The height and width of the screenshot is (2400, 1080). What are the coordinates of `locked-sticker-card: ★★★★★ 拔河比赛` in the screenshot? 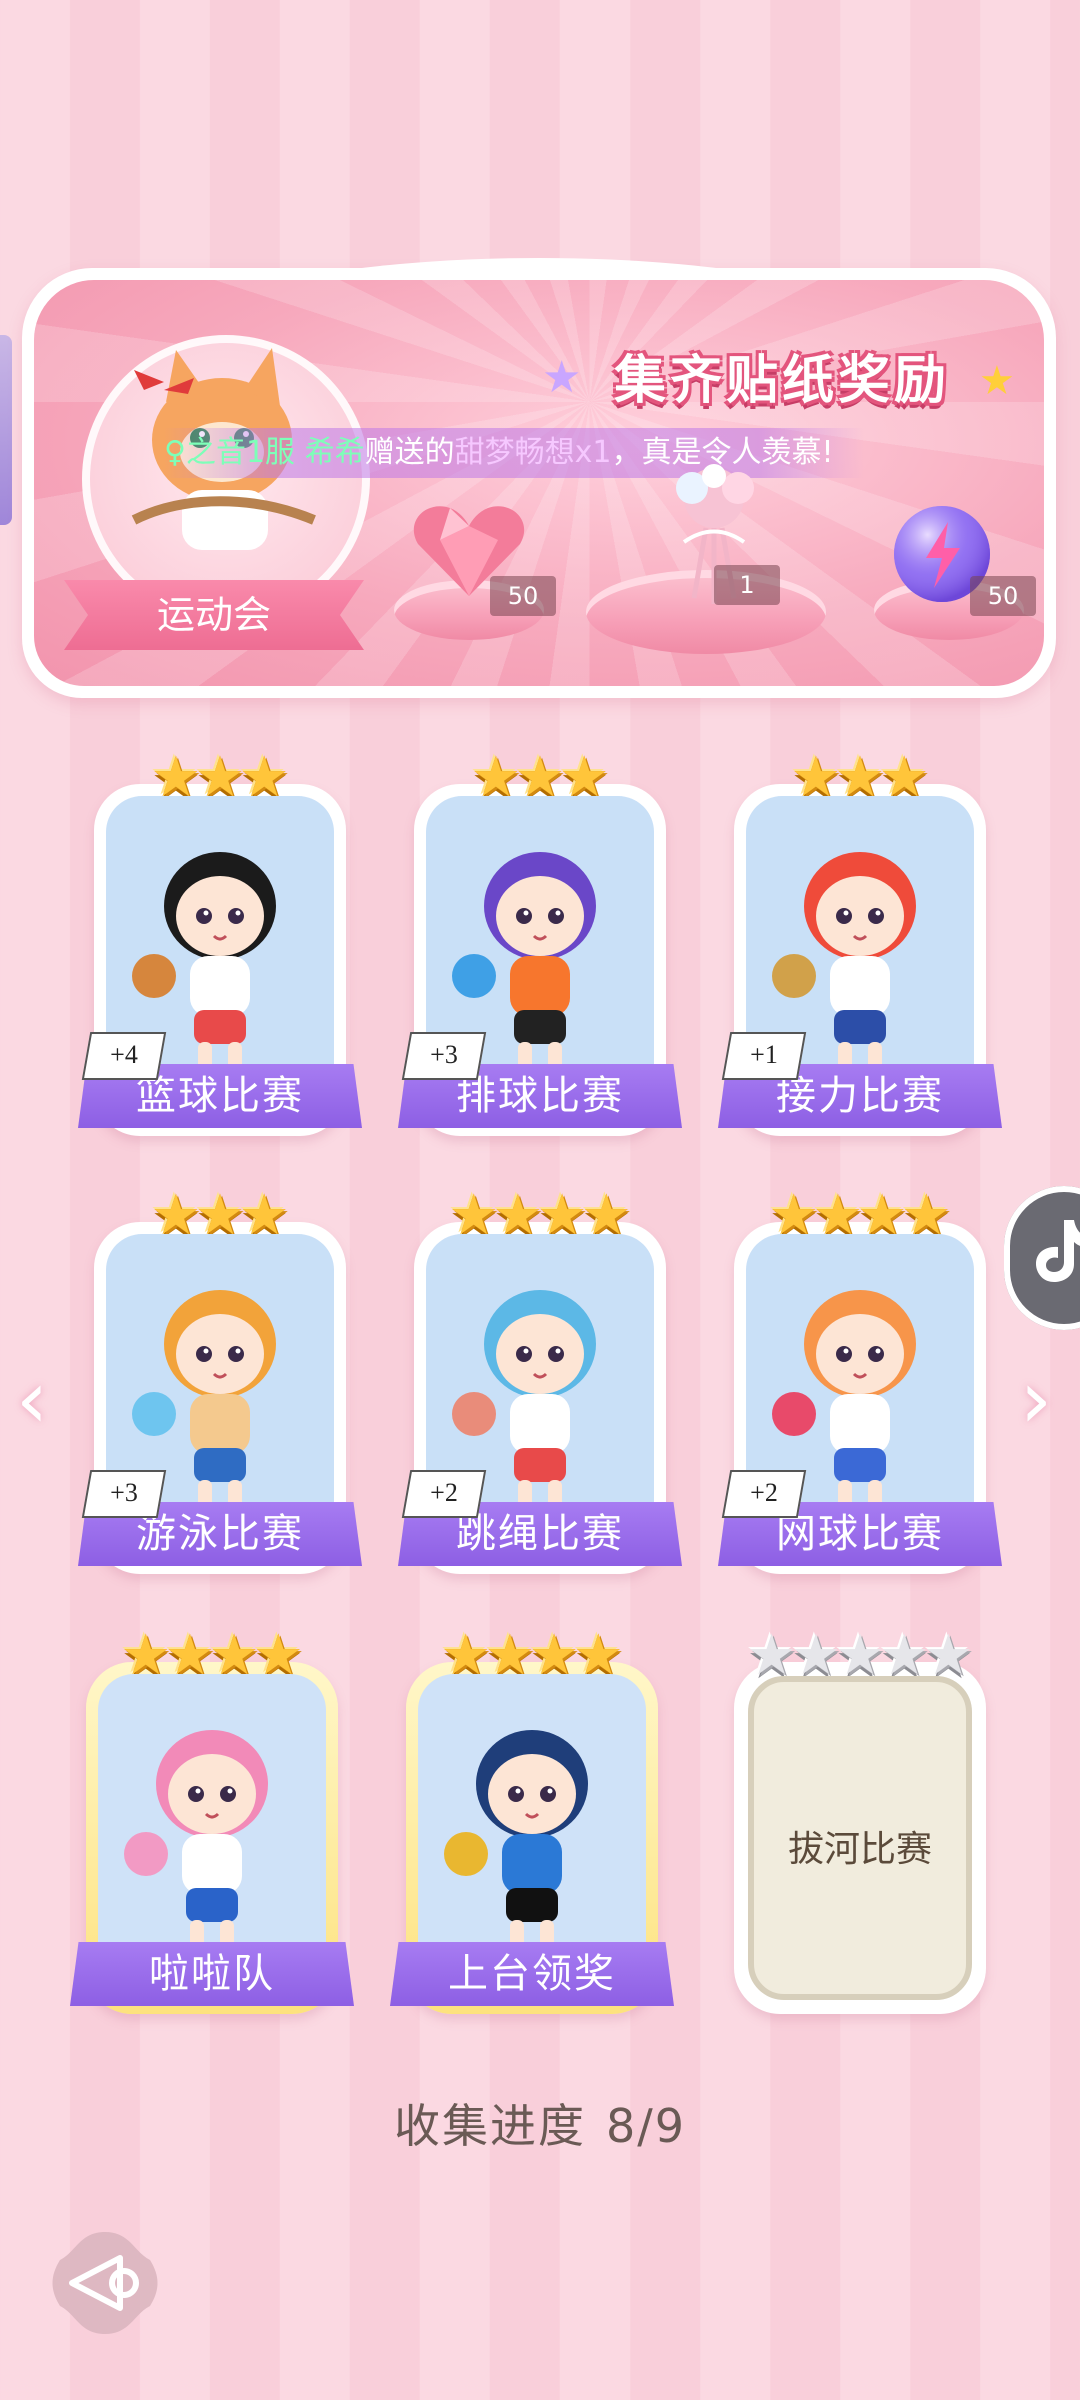 It's located at (860, 1821).